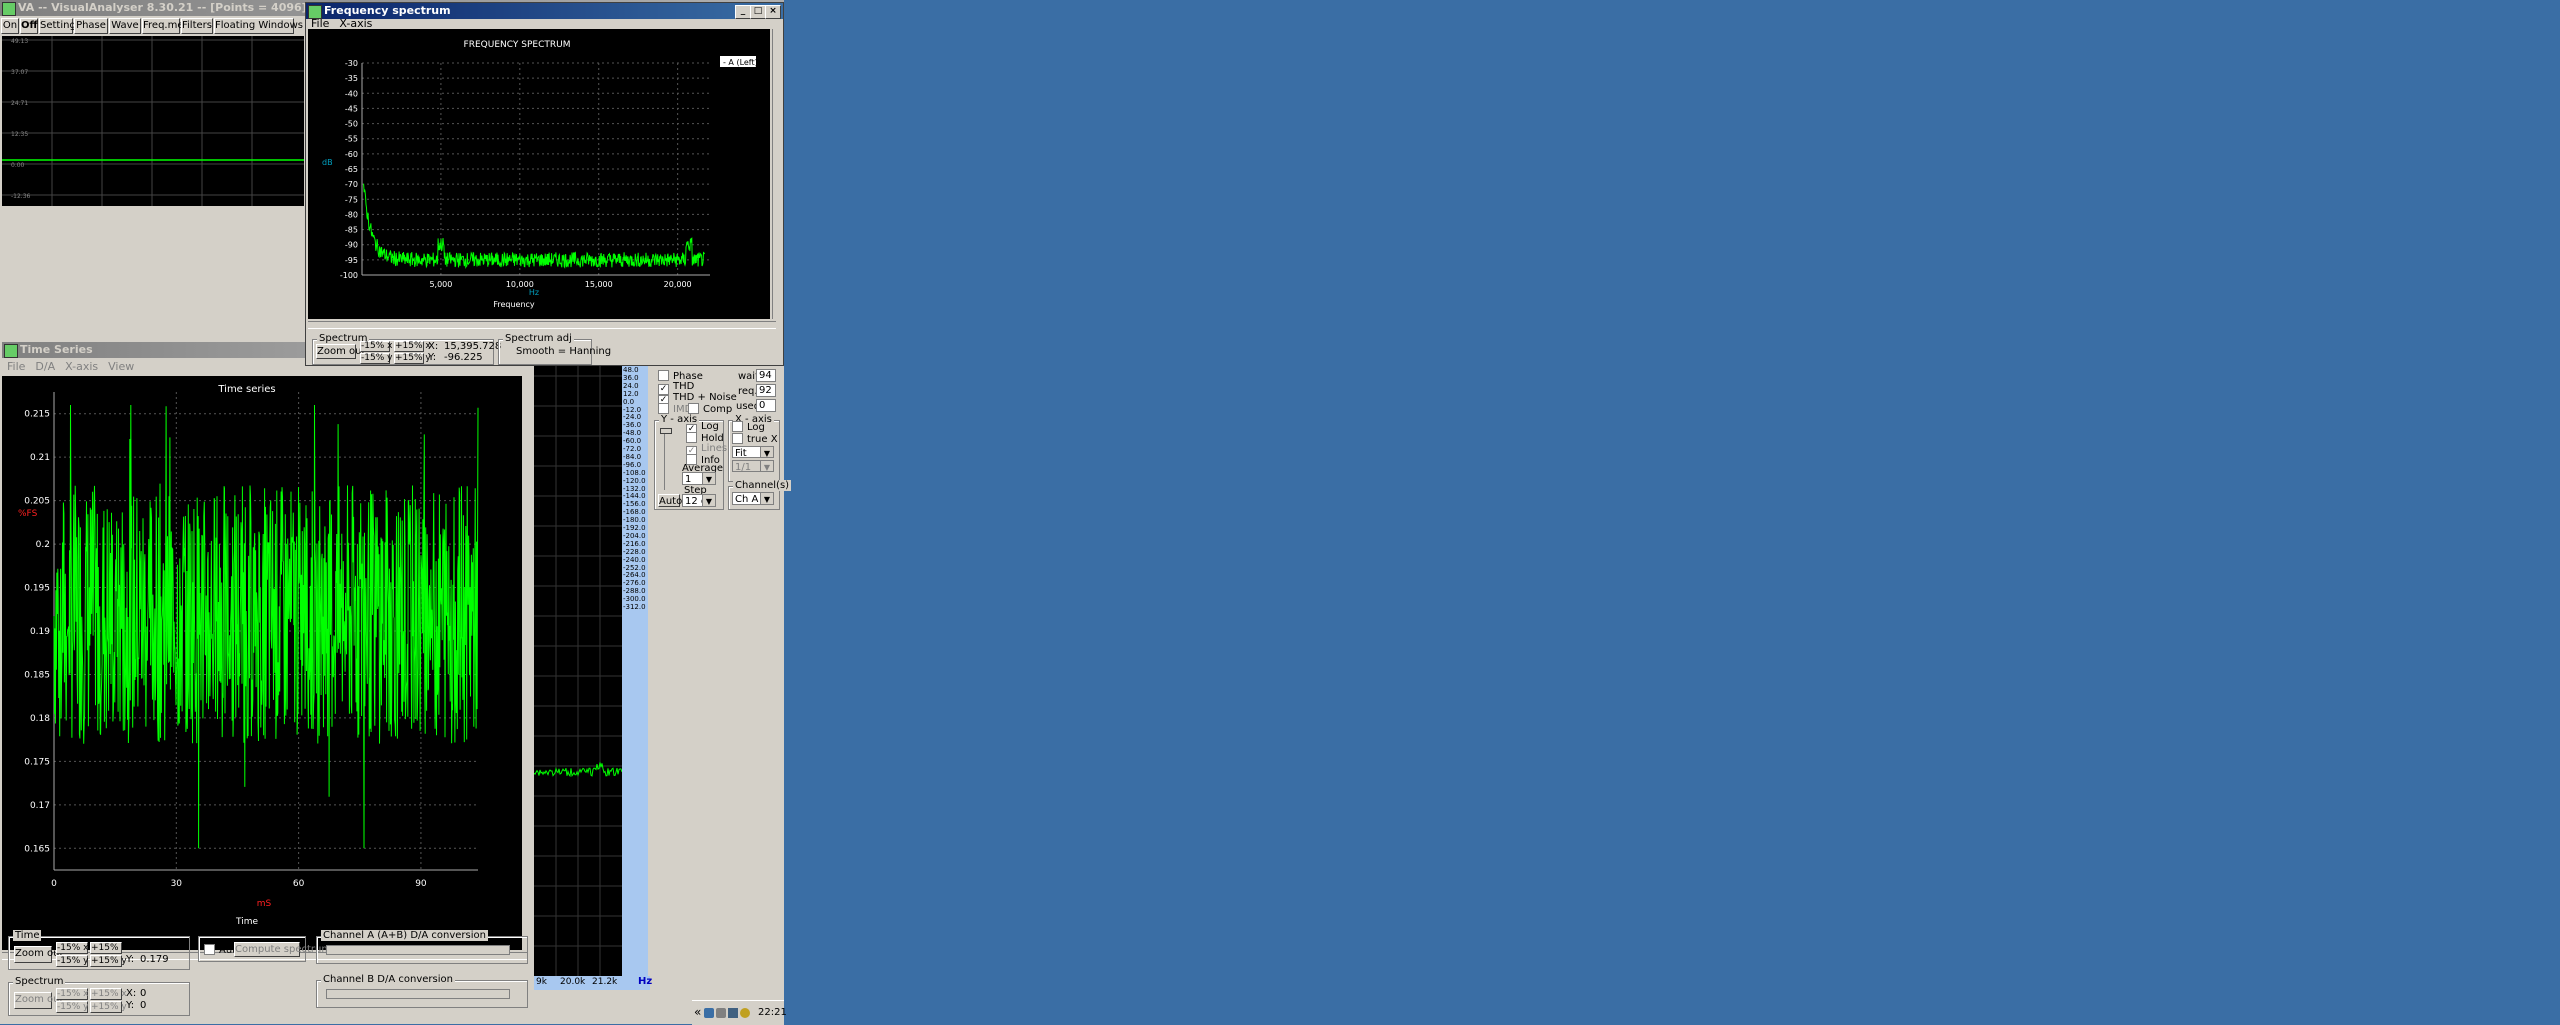  What do you see at coordinates (29, 26) in the screenshot?
I see `off-button: Off` at bounding box center [29, 26].